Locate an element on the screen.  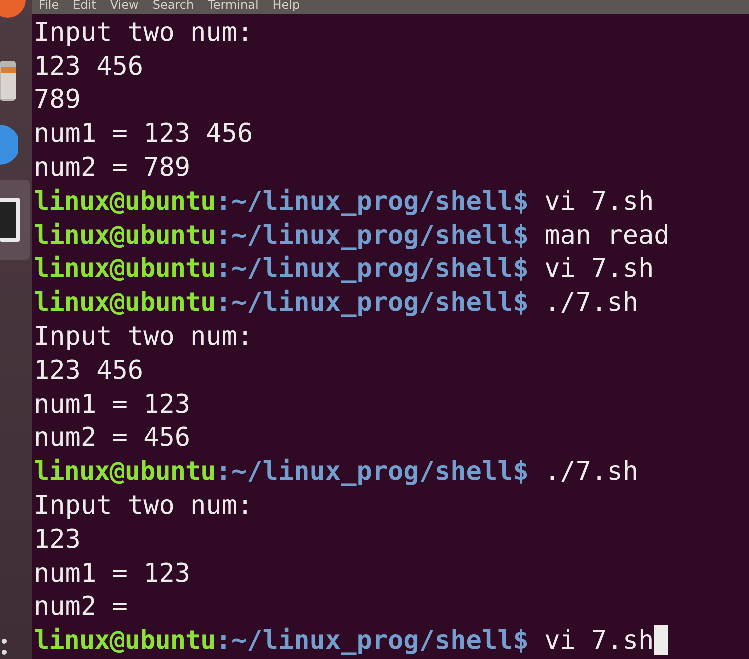
output-line: num1 = 123 456 is located at coordinates (144, 135).